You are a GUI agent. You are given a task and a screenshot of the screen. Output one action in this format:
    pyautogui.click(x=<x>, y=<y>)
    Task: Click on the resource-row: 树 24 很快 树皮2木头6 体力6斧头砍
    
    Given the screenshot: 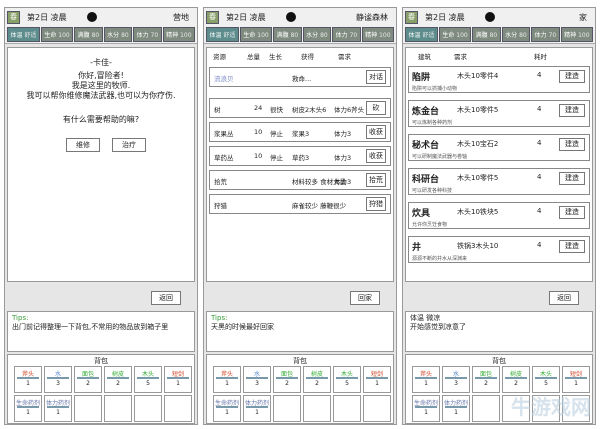 What is the action you would take?
    pyautogui.click(x=300, y=108)
    